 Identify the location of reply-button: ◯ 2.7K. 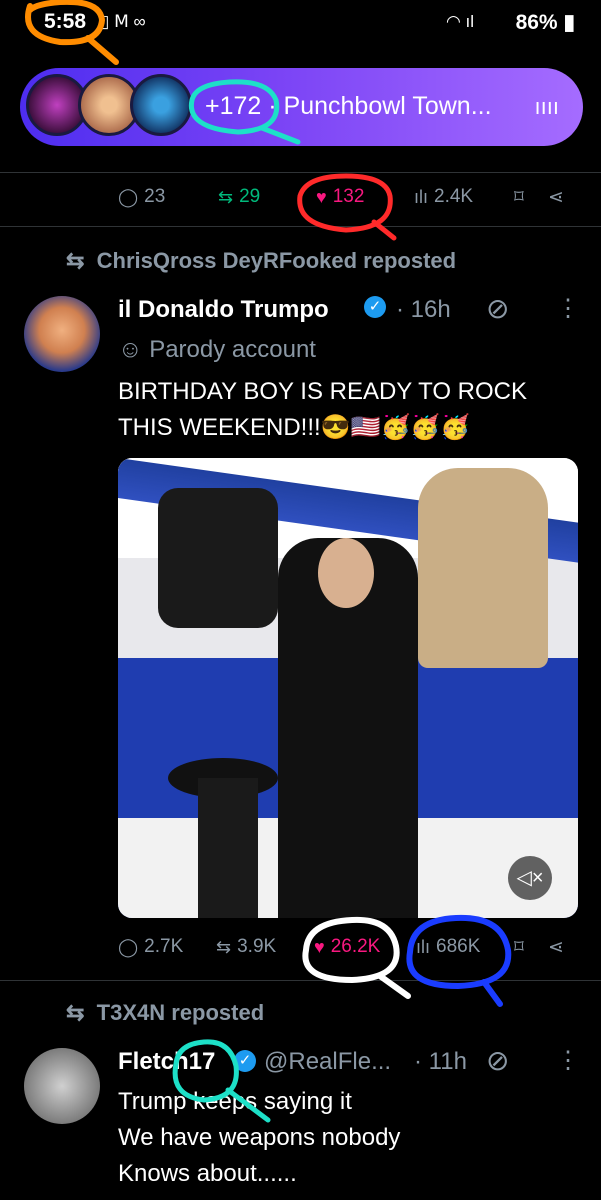
(150, 947).